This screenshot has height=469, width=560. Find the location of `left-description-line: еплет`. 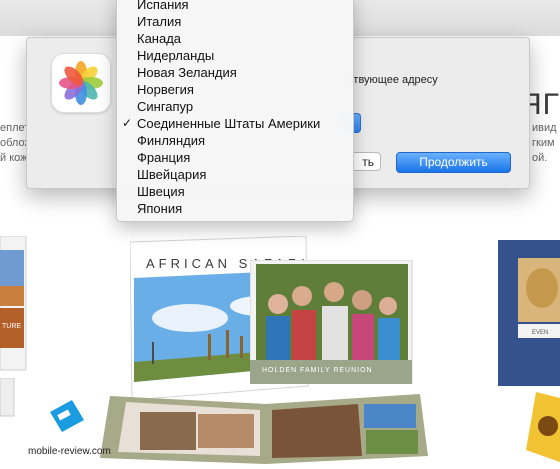

left-description-line: еплет is located at coordinates (15, 128).